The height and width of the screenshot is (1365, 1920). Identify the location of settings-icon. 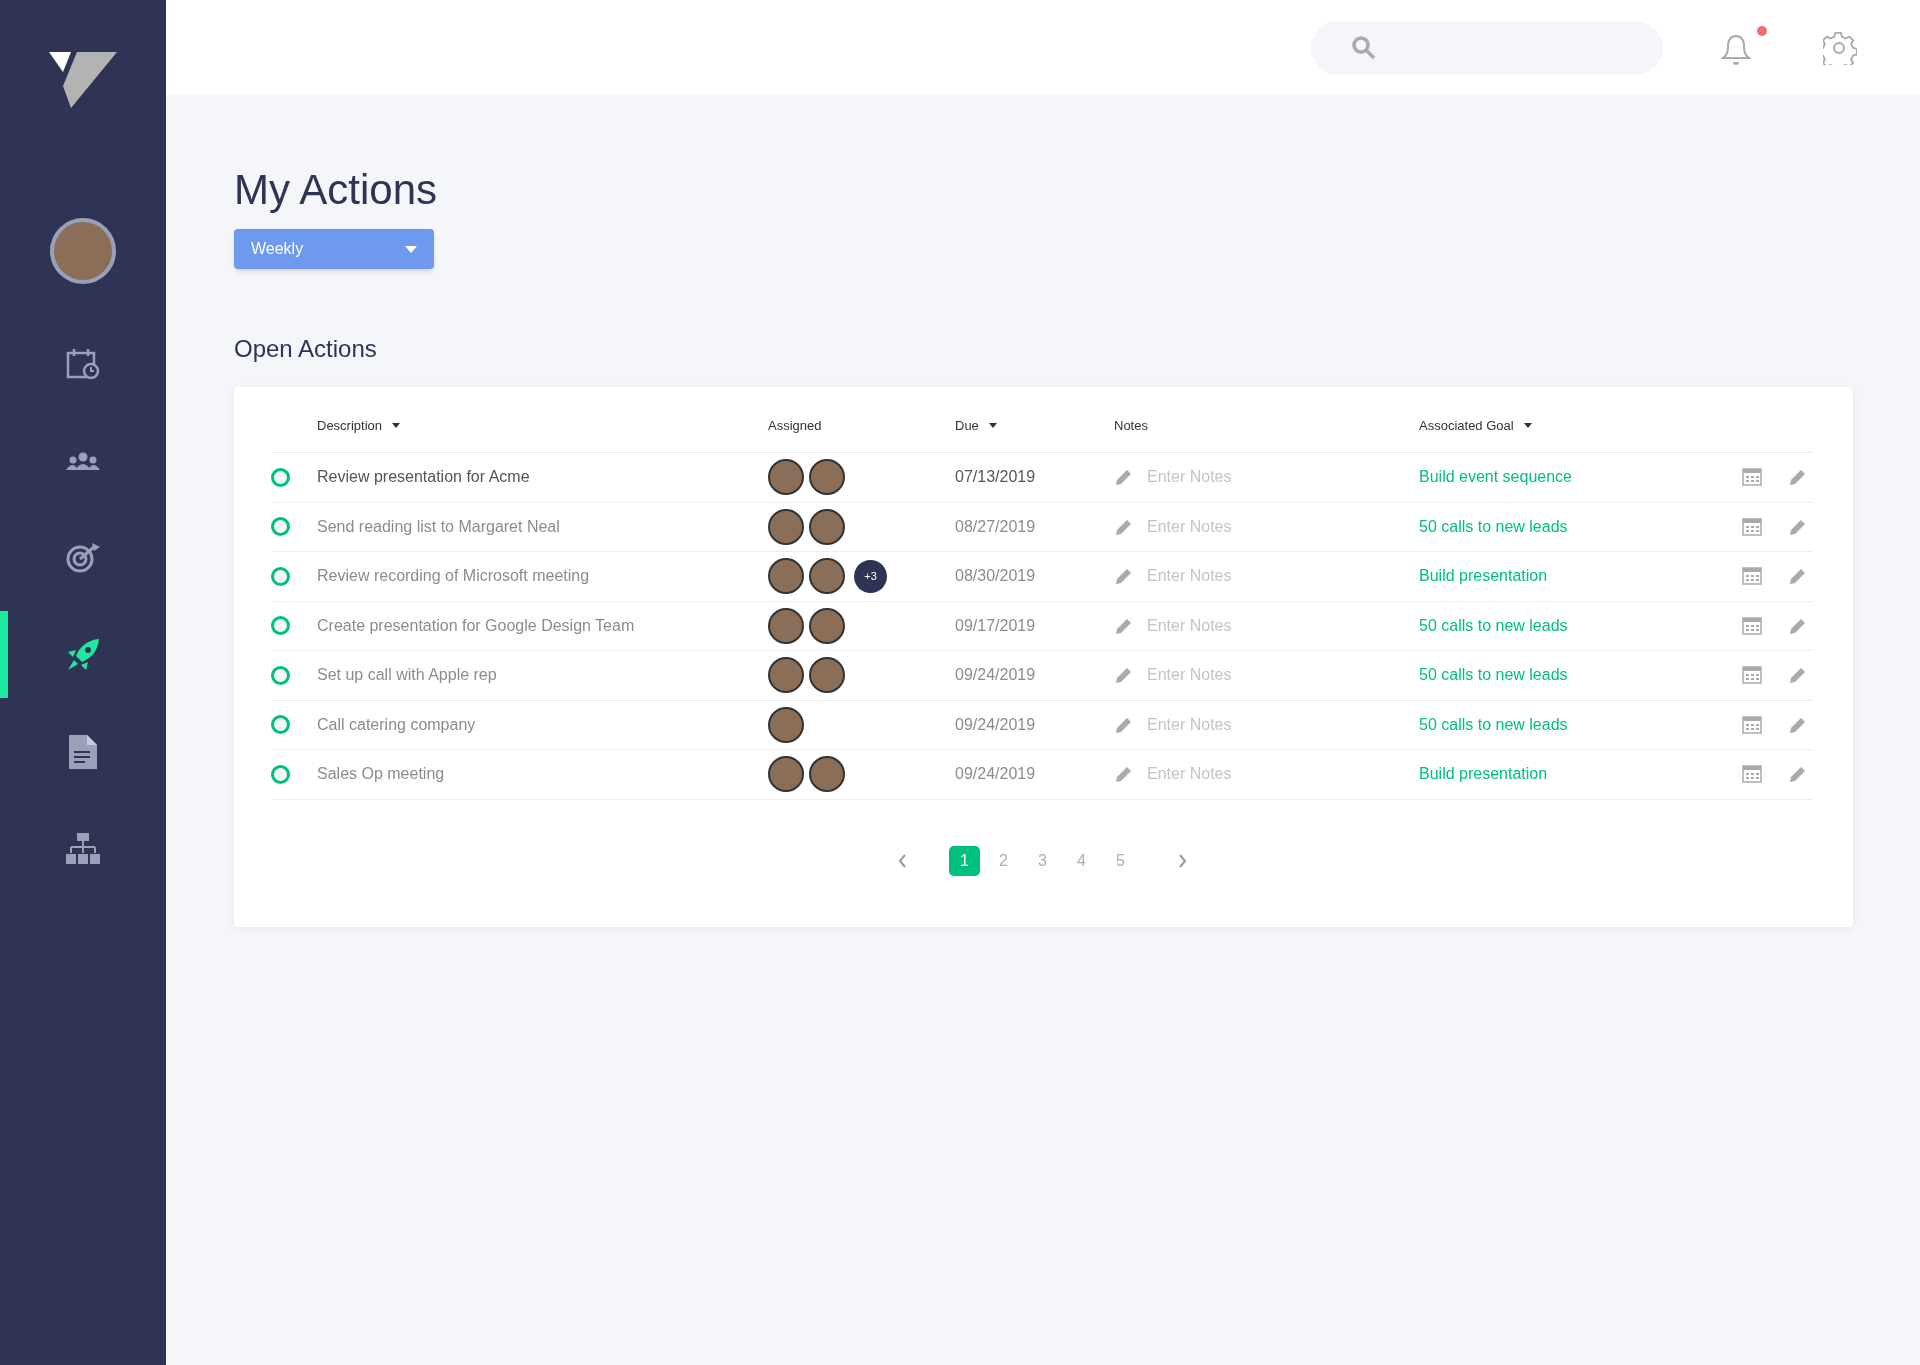
(1840, 47).